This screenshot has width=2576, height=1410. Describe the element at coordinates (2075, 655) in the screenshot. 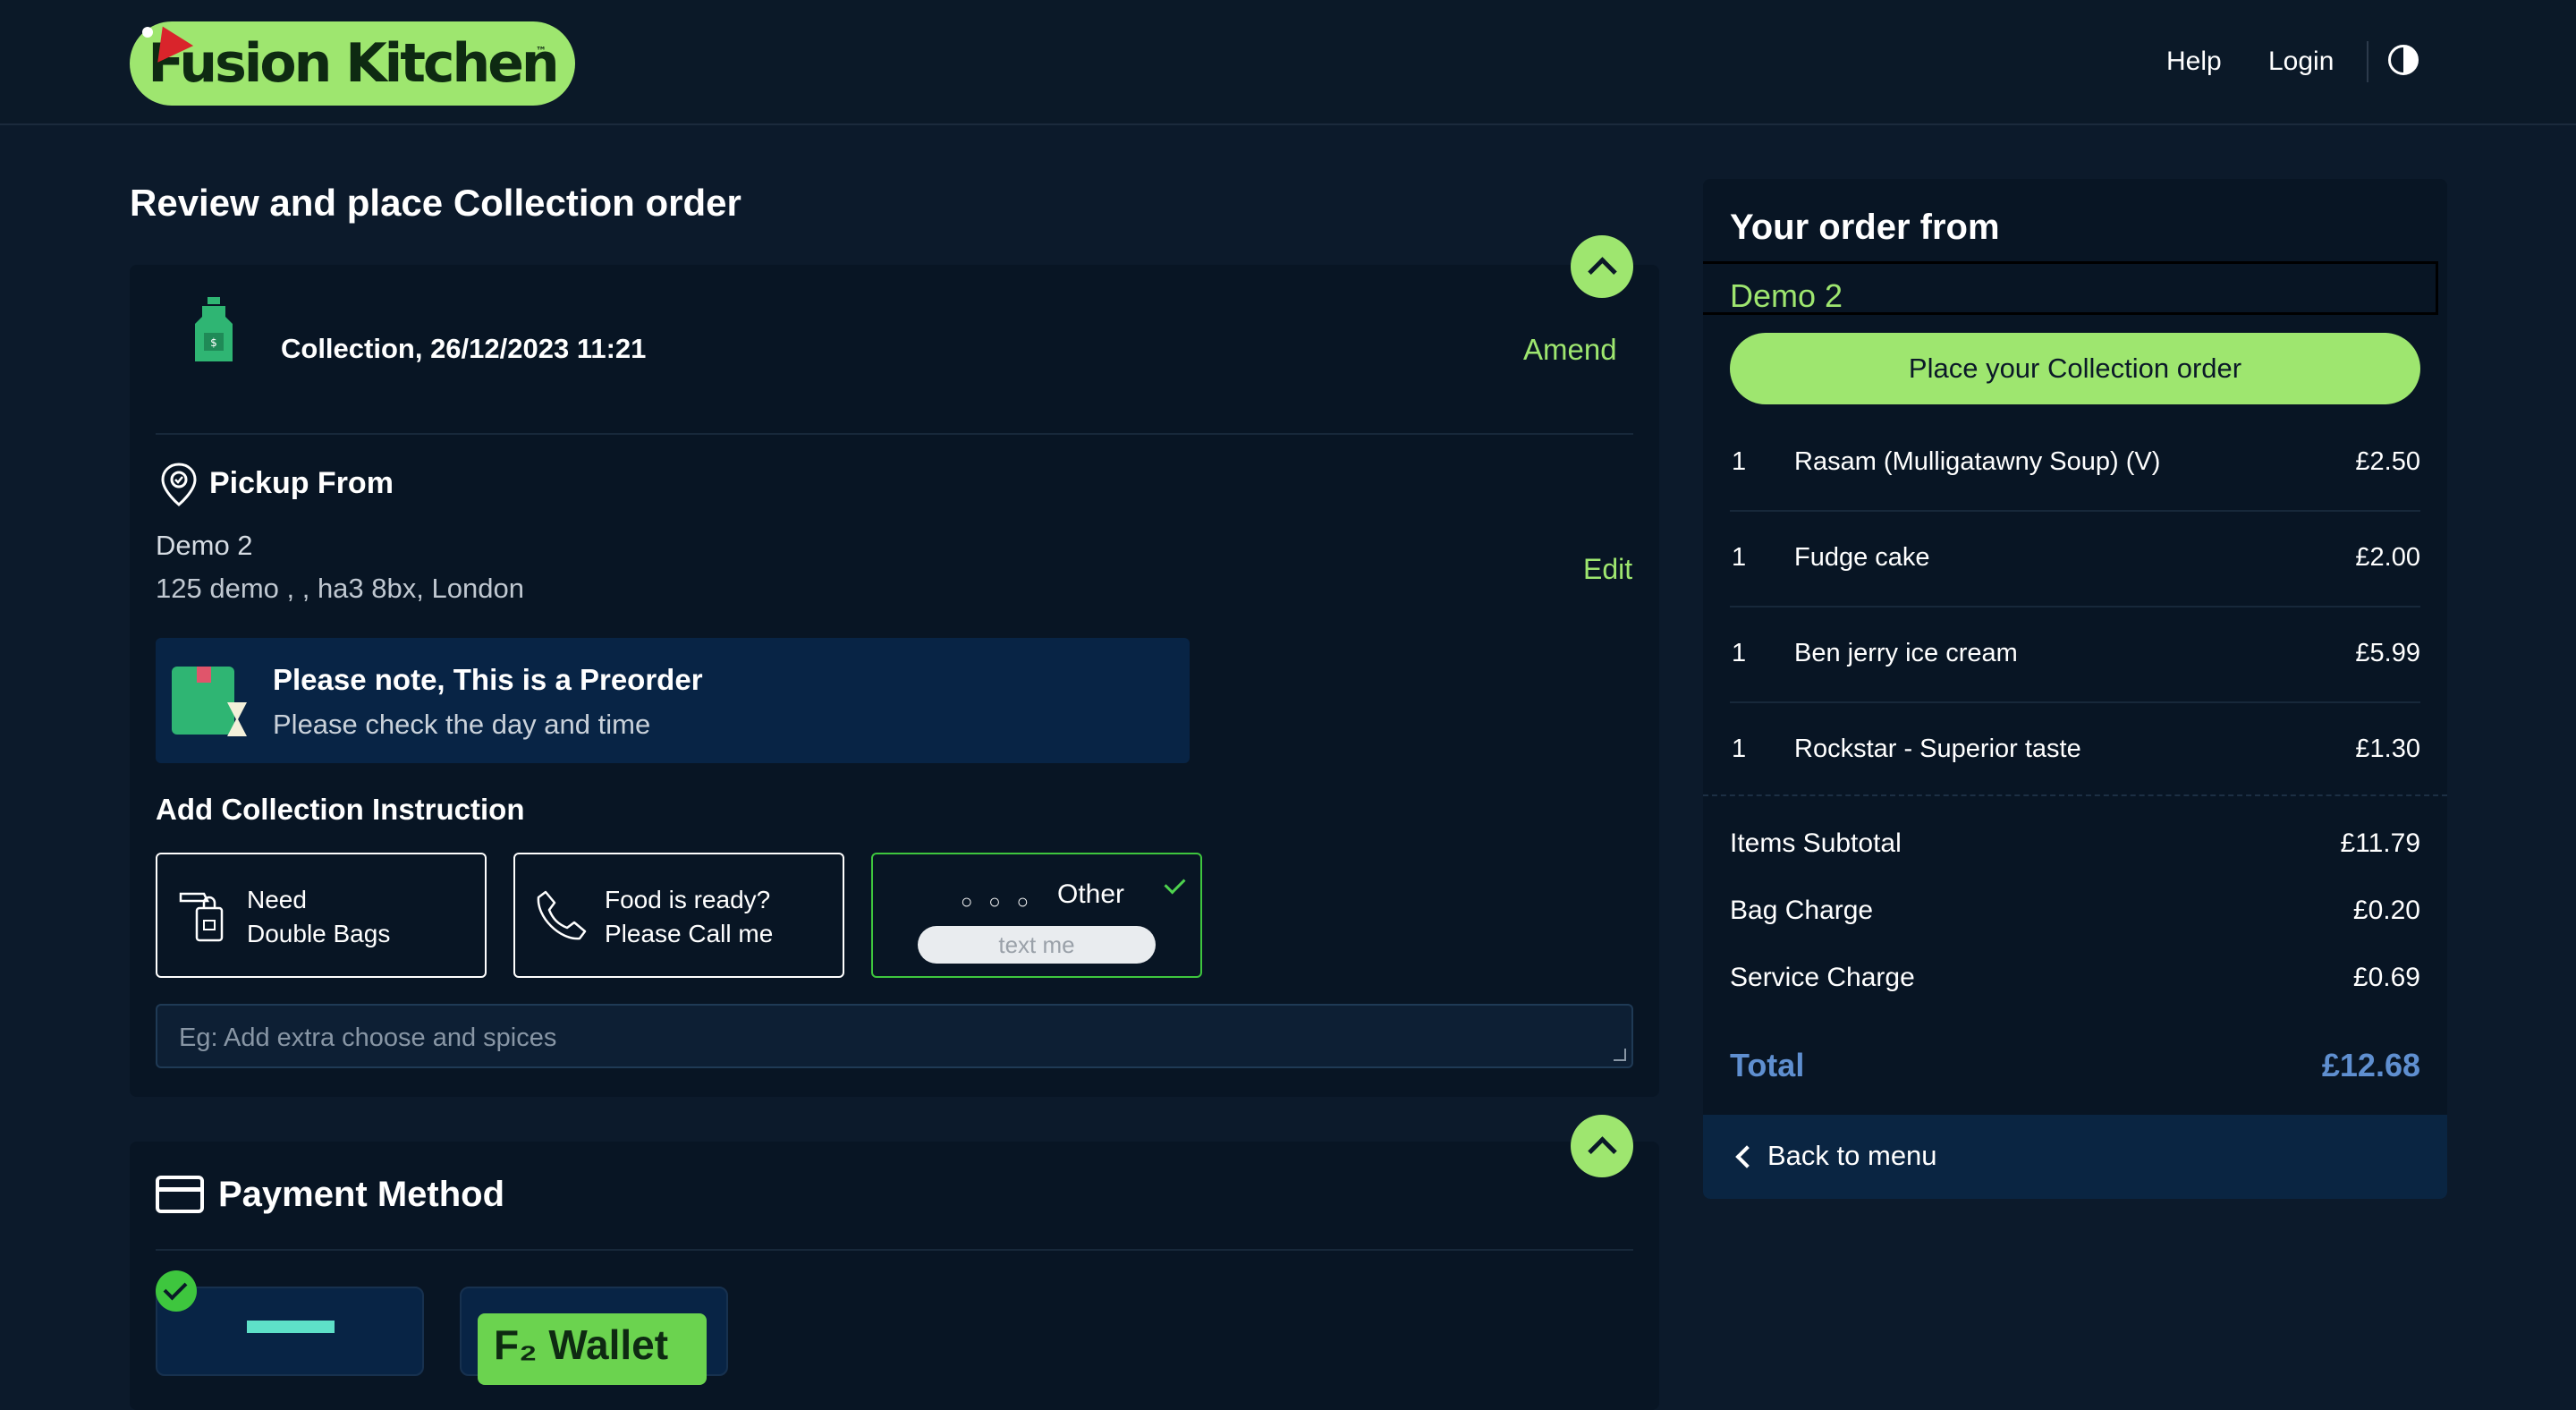

I see `order-item-row: 1 Ben jerry ice cream £5.99` at that location.